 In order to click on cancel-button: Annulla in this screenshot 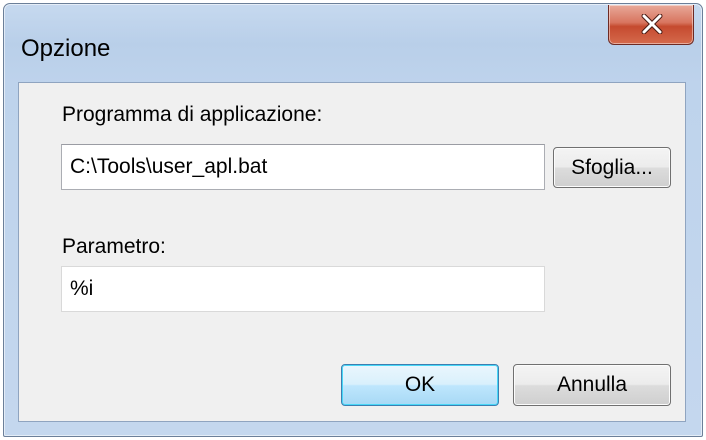, I will do `click(592, 385)`.